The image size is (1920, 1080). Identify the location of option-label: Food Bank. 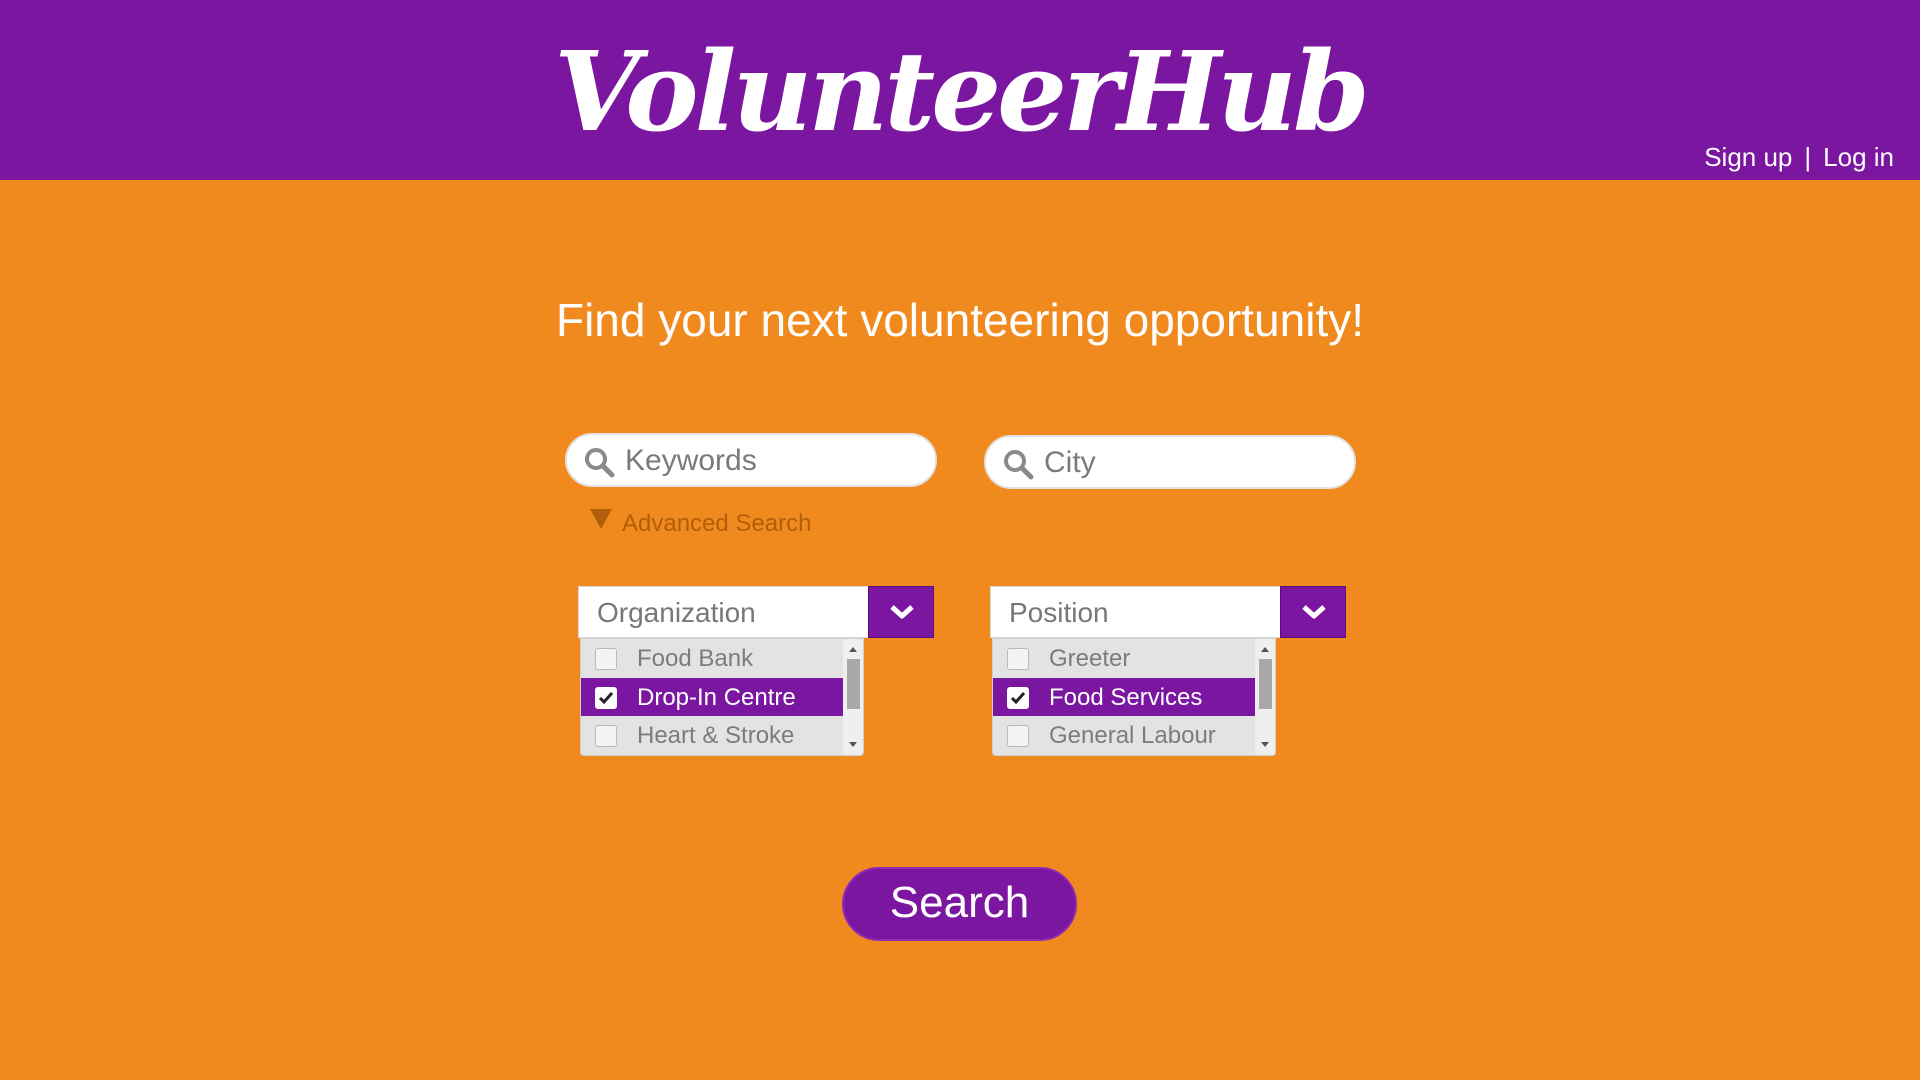
(695, 658).